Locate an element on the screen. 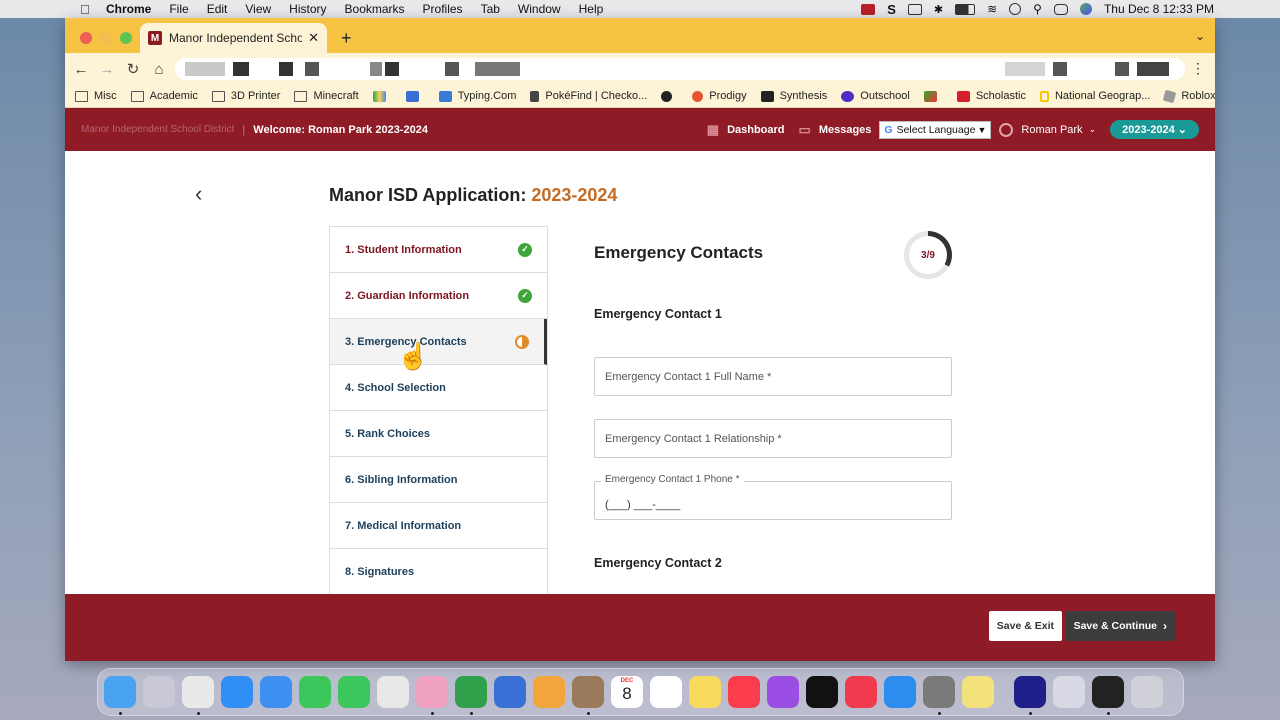  minimize-window-button is located at coordinates (106, 38).